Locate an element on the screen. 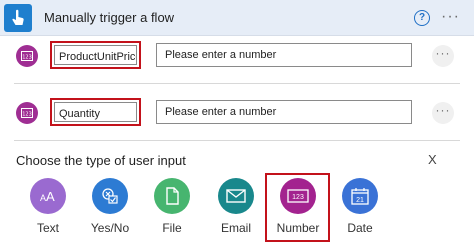 This screenshot has height=249, width=474. email-icon is located at coordinates (236, 196).